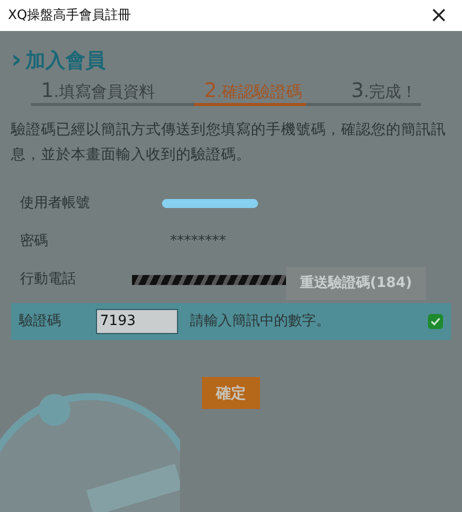  I want to click on field-value: ********, so click(198, 242).